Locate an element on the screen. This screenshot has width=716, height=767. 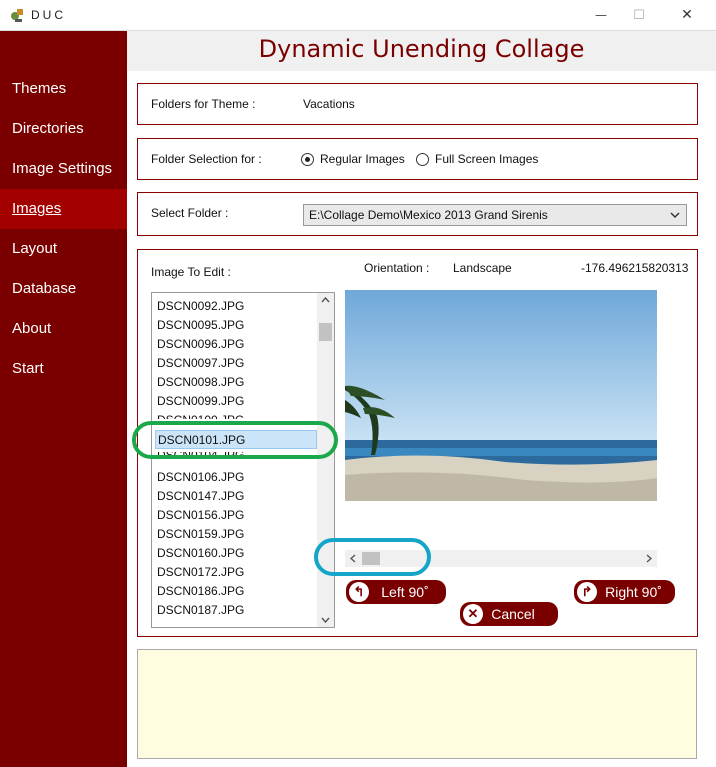
sidebar-item-images: Images is located at coordinates (63, 209).